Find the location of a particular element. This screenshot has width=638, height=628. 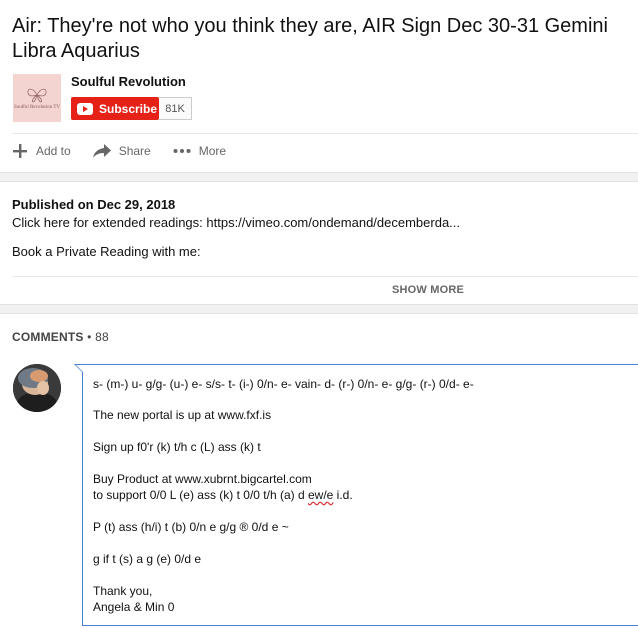

avatar-photo is located at coordinates (37, 388).